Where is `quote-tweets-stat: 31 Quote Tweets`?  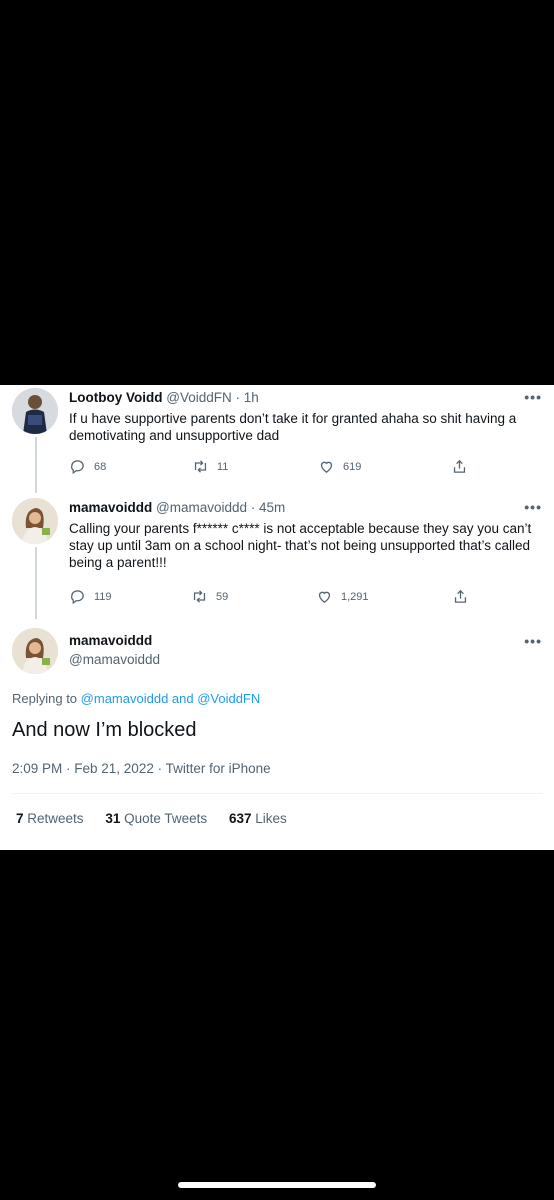 quote-tweets-stat: 31 Quote Tweets is located at coordinates (156, 818).